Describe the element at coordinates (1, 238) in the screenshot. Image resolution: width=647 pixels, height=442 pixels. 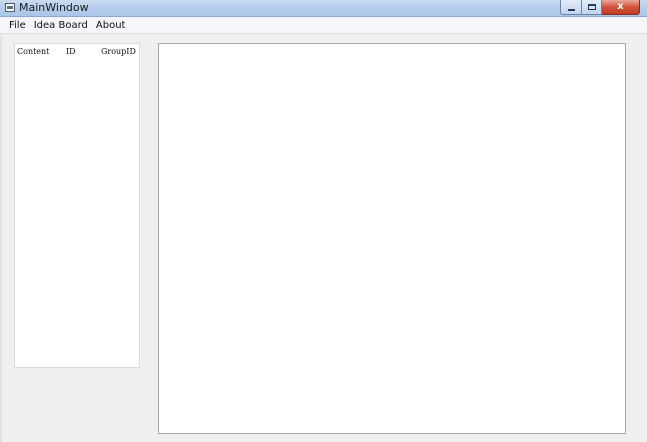
I see `window-left-border` at that location.